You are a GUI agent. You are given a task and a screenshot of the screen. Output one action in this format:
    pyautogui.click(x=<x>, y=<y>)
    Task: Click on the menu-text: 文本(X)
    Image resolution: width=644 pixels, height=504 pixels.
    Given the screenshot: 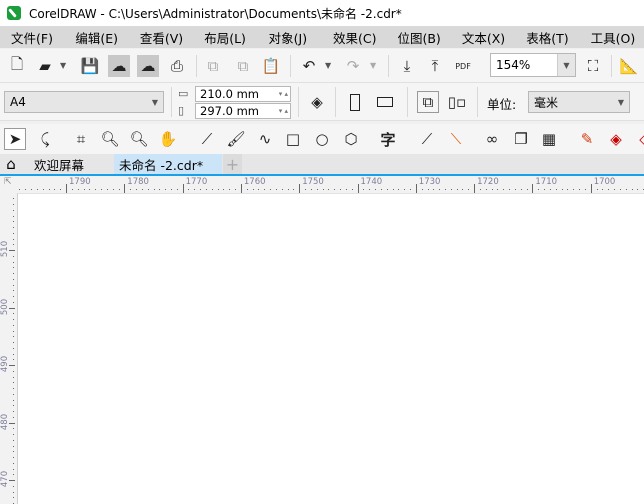 What is the action you would take?
    pyautogui.click(x=483, y=37)
    